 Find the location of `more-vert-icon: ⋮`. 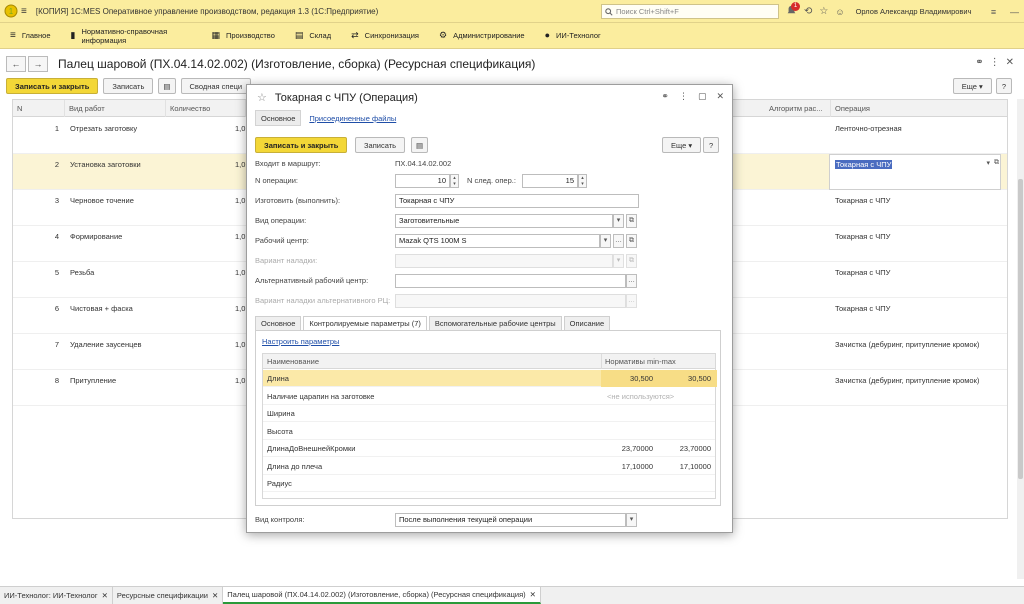

more-vert-icon: ⋮ is located at coordinates (995, 62).